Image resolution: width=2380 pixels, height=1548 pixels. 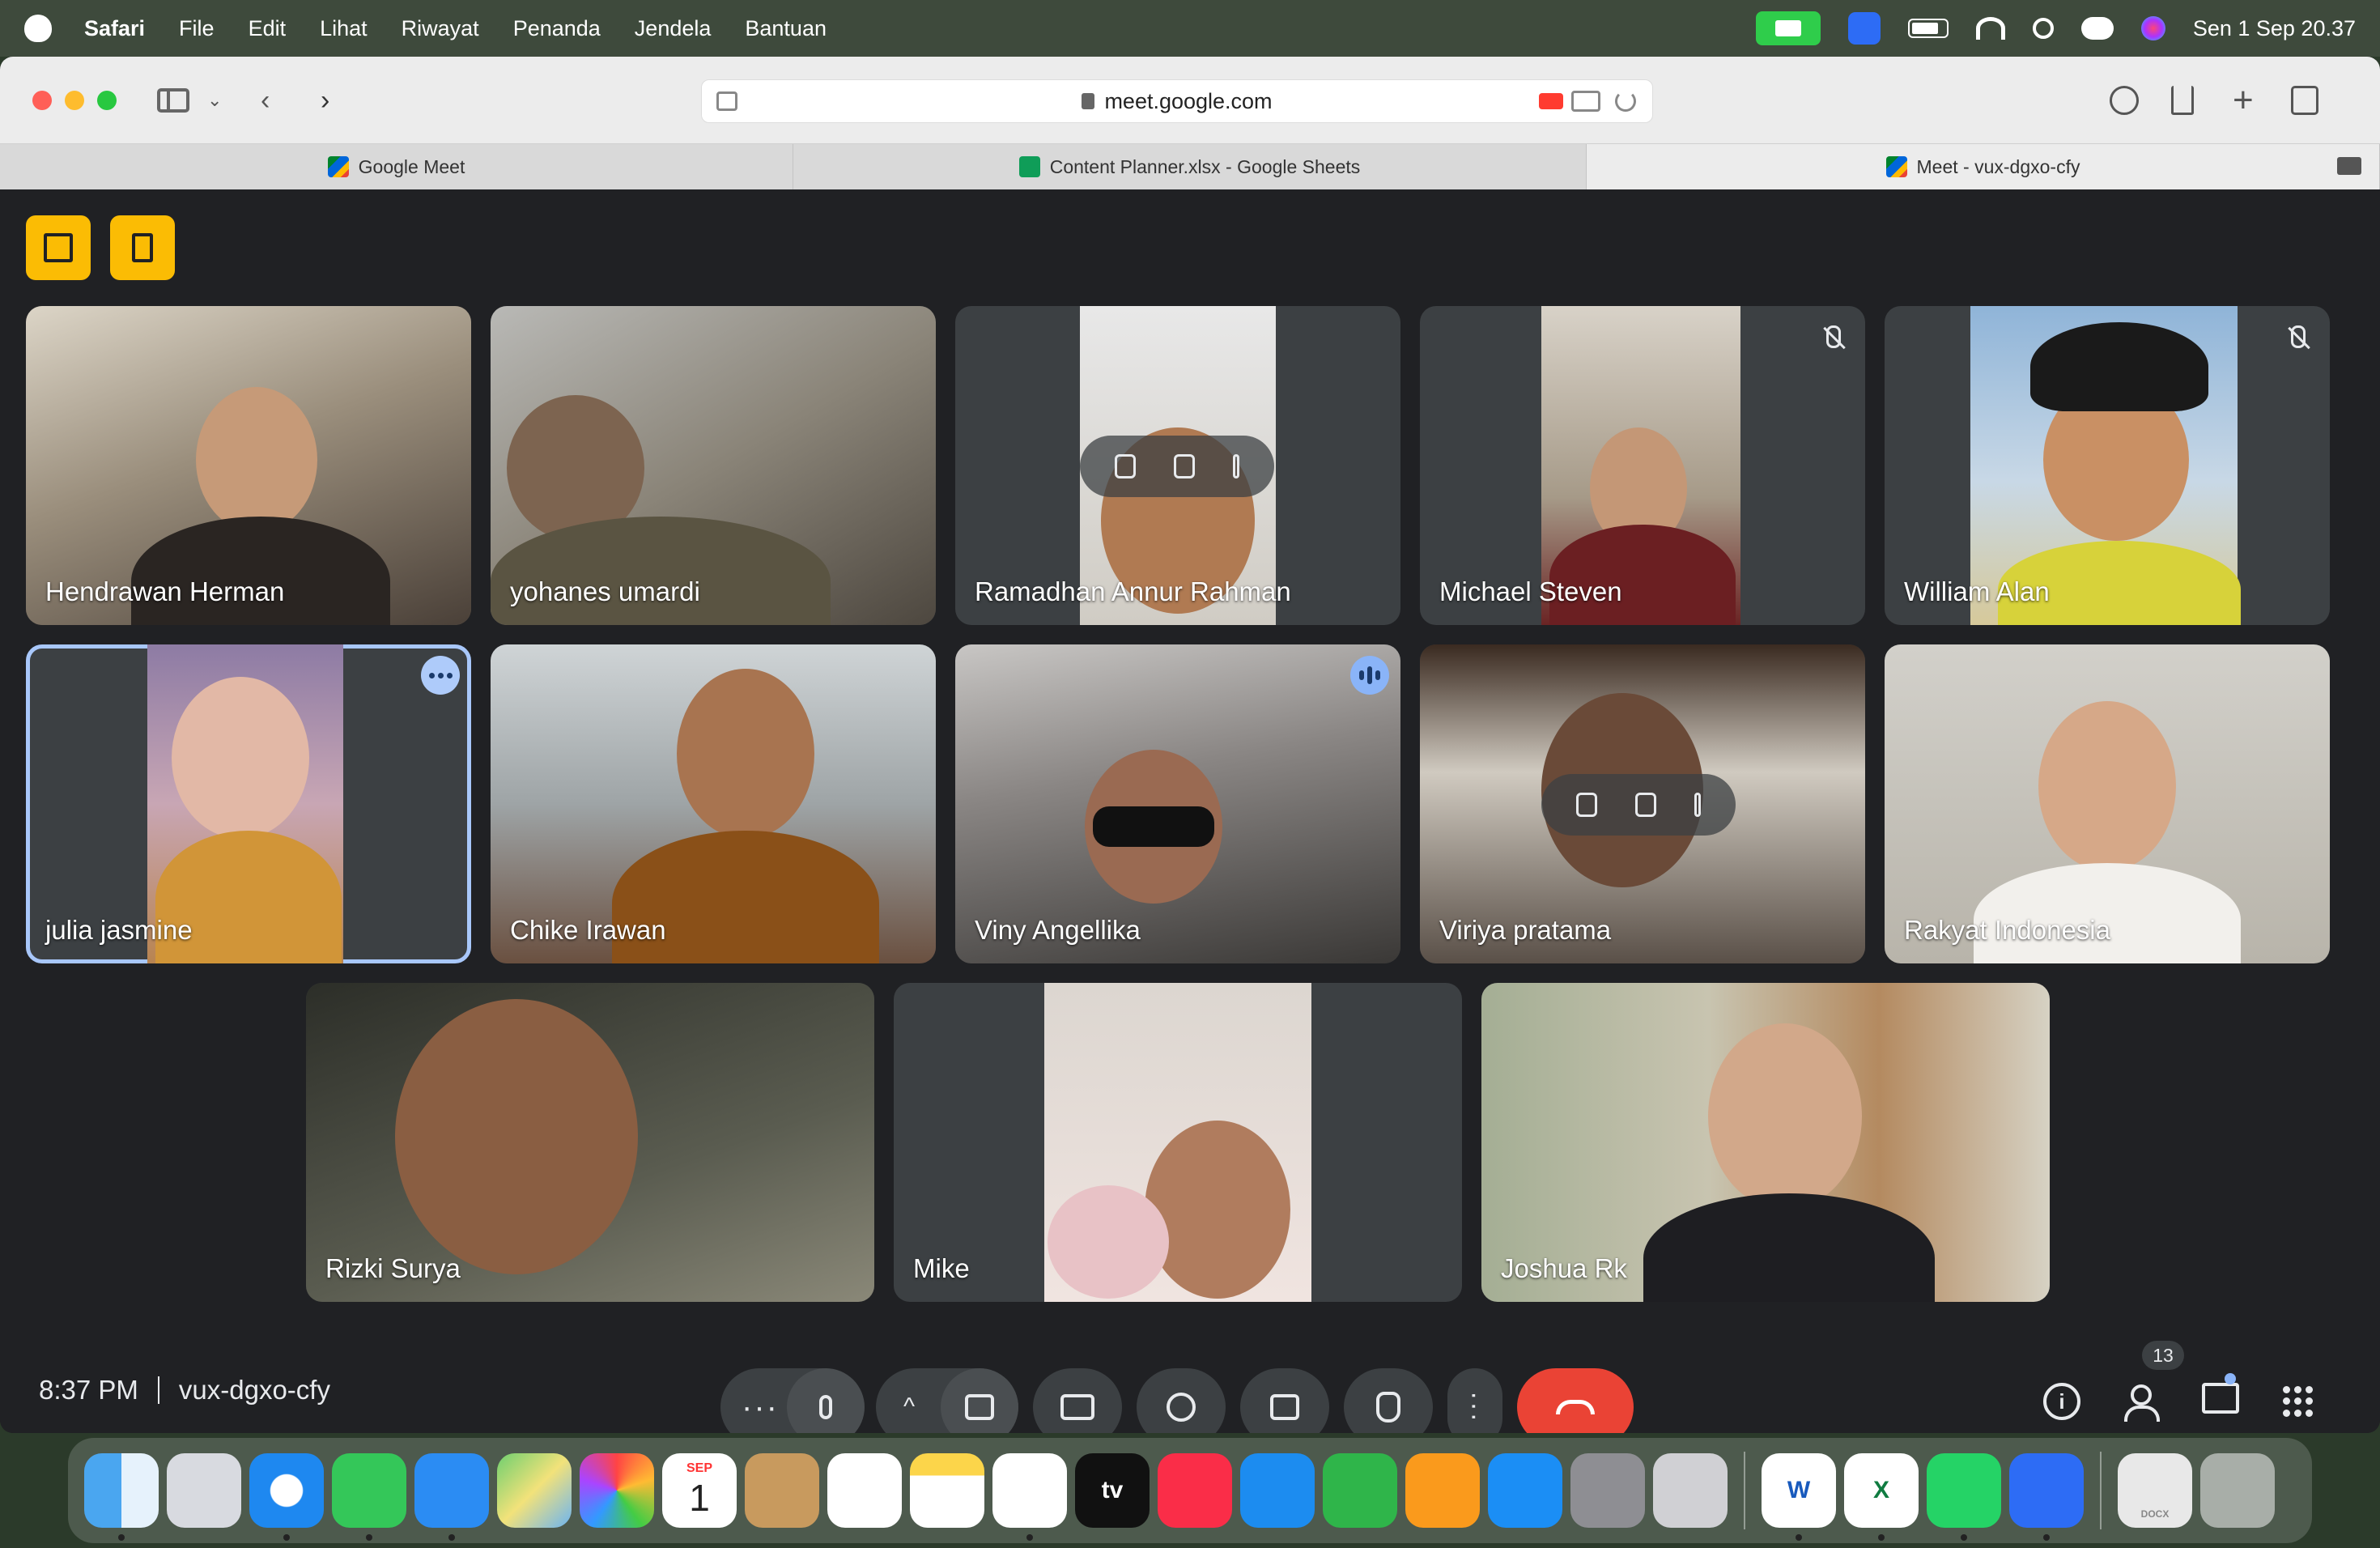 I want to click on finder-icon, so click(x=121, y=1497).